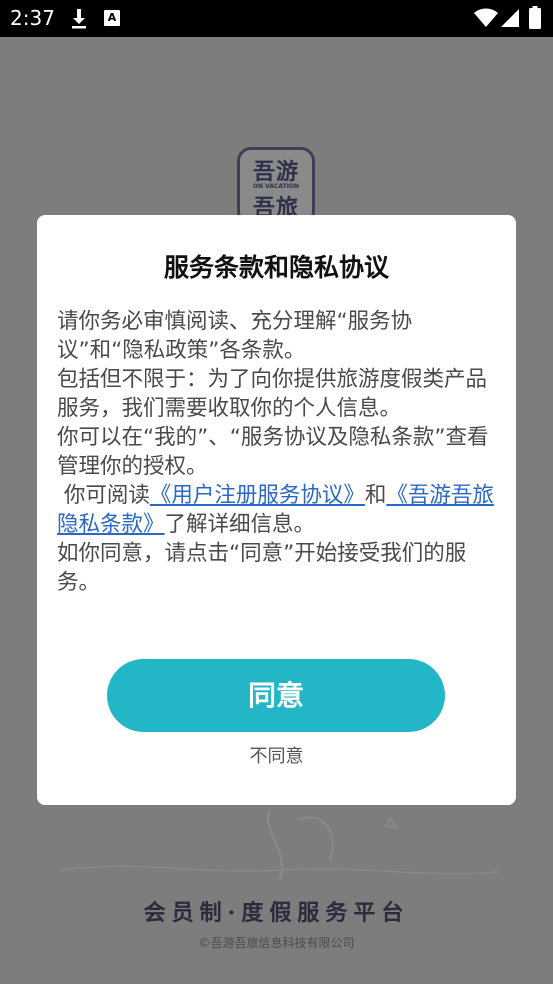 The width and height of the screenshot is (553, 984). I want to click on status-bar: 2:37 A, so click(276, 18).